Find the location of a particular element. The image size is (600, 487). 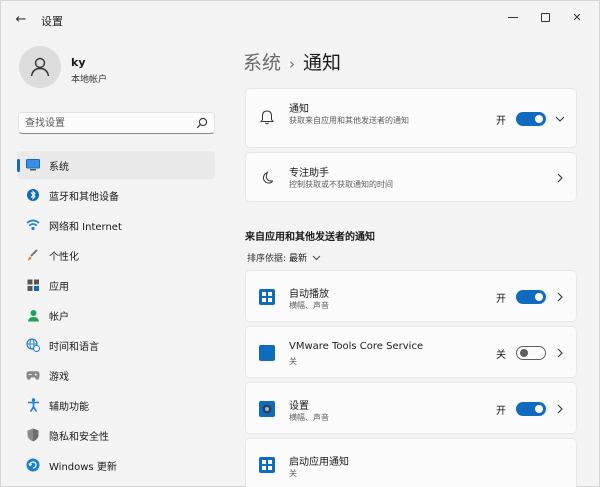

sidebar-item-gaming: 游戏 is located at coordinates (116, 375).